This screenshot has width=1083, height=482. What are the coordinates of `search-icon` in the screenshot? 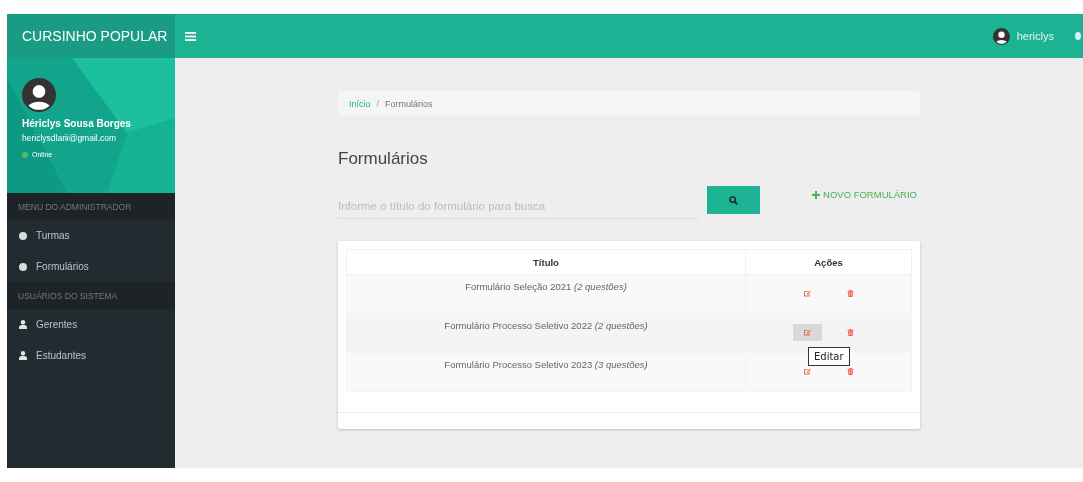 It's located at (733, 200).